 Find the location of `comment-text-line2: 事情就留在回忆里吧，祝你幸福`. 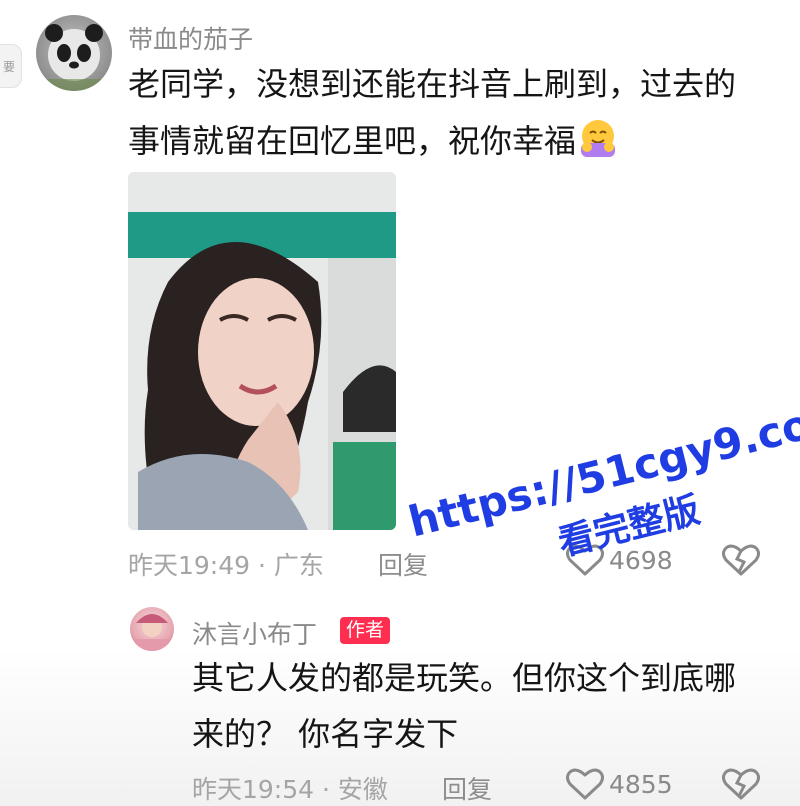

comment-text-line2: 事情就留在回忆里吧，祝你幸福 is located at coordinates (352, 141).